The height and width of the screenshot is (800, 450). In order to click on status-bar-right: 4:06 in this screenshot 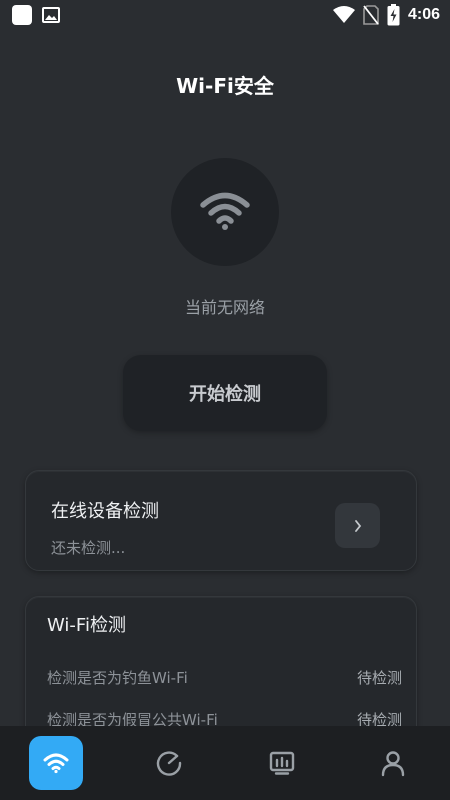, I will do `click(386, 15)`.